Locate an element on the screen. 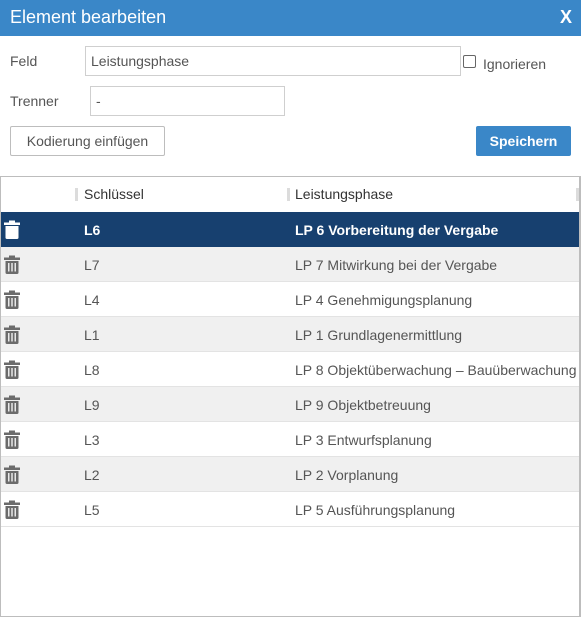 The height and width of the screenshot is (617, 581). dialog-title: Element bearbeiten is located at coordinates (88, 17).